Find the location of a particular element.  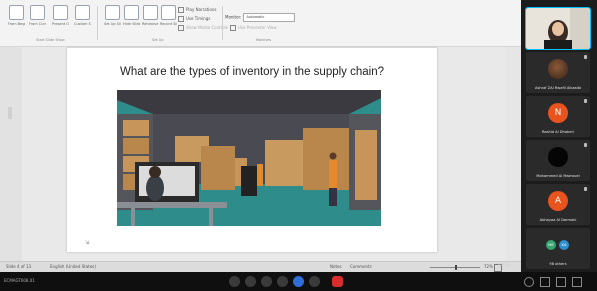

group-label-monitors: Monitors is located at coordinates (264, 40).